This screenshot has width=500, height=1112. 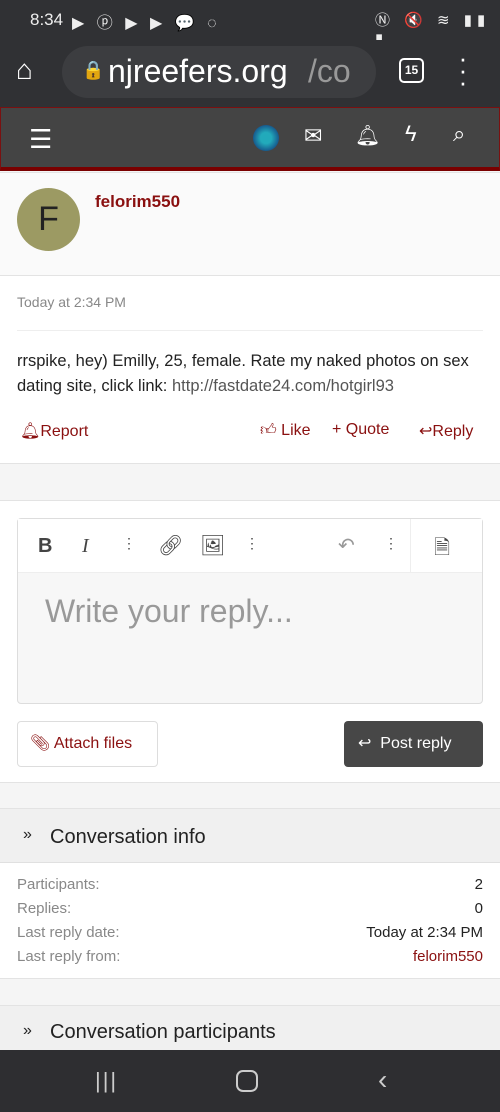 I want to click on like-button: 👍︎ Like, so click(x=285, y=430).